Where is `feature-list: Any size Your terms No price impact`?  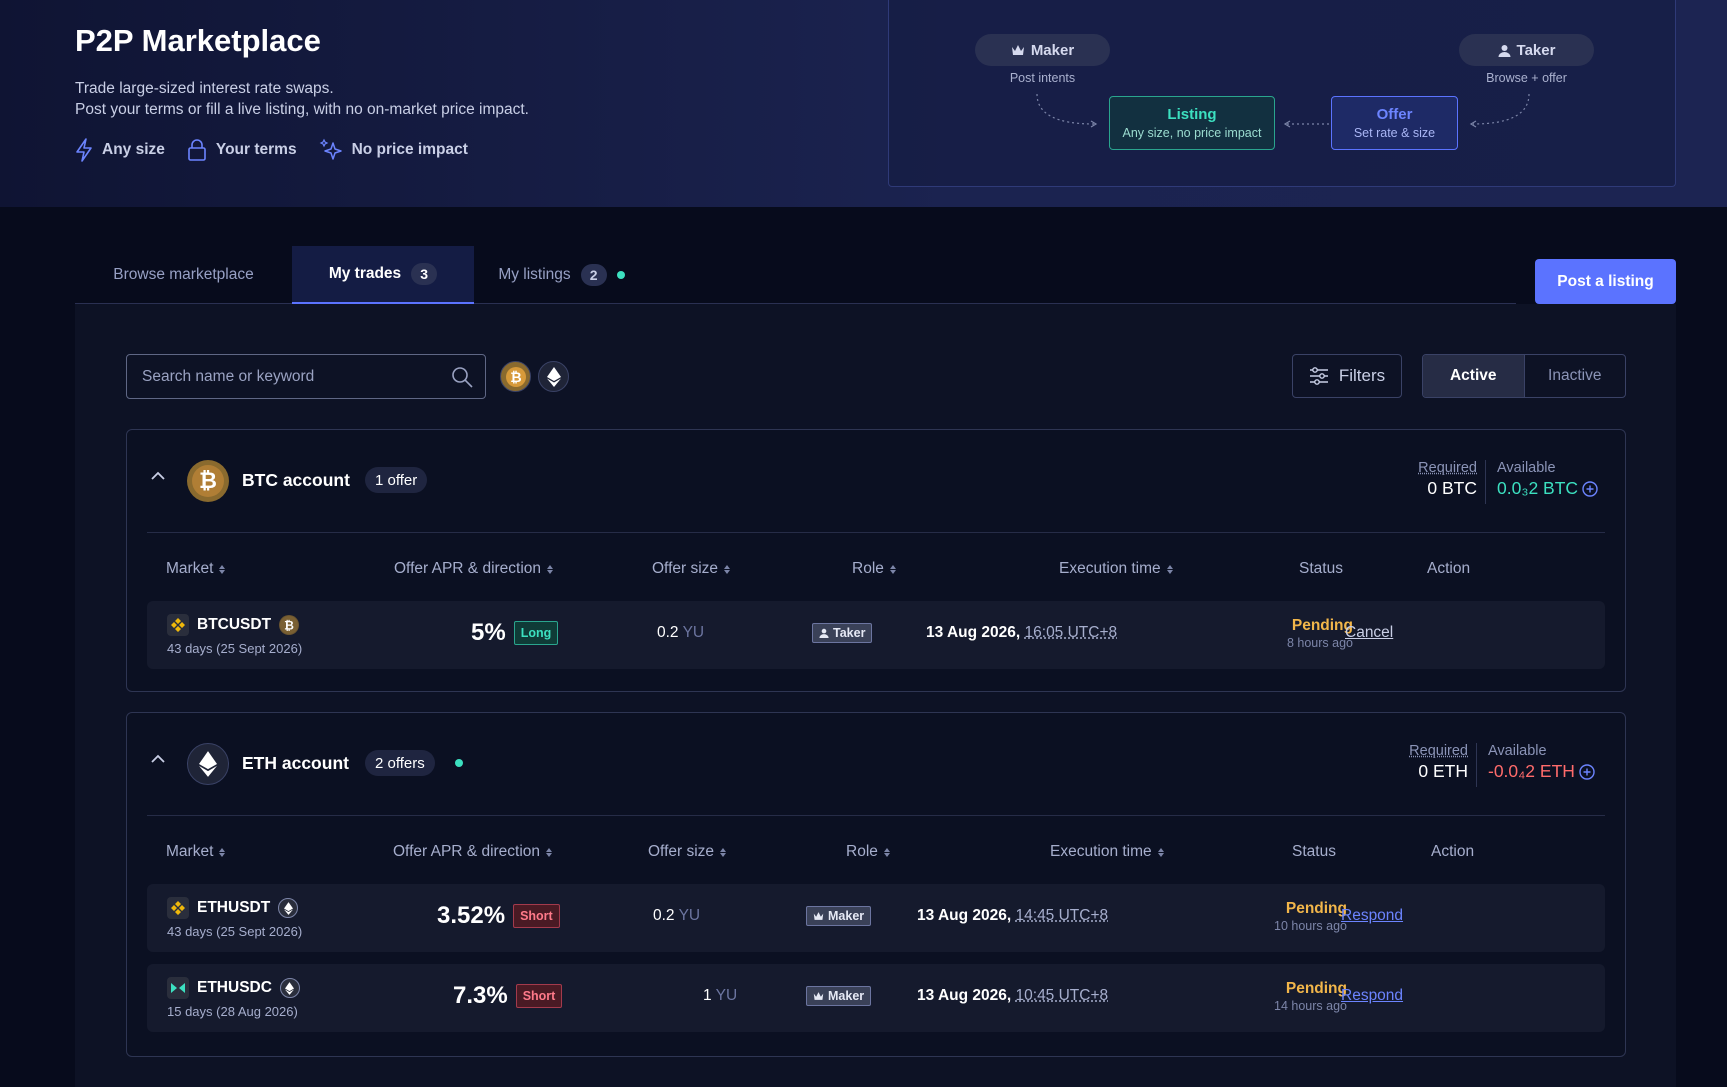
feature-list: Any size Your terms No price impact is located at coordinates (271, 150).